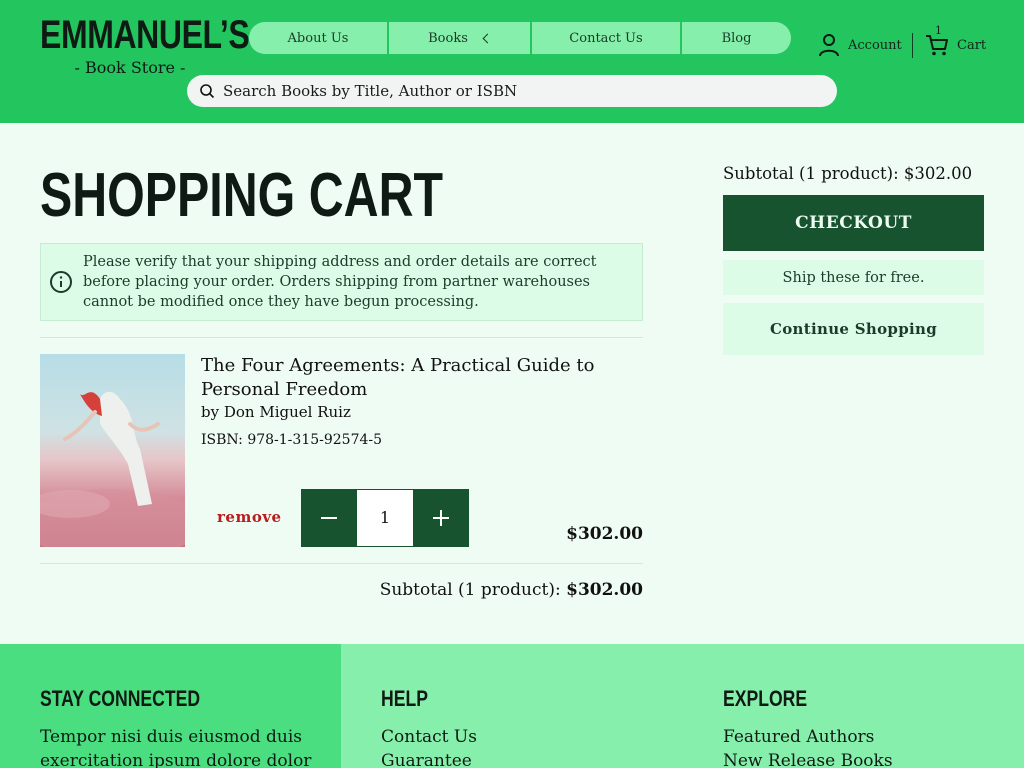 The height and width of the screenshot is (768, 1024). I want to click on increase-quantity-button, so click(441, 518).